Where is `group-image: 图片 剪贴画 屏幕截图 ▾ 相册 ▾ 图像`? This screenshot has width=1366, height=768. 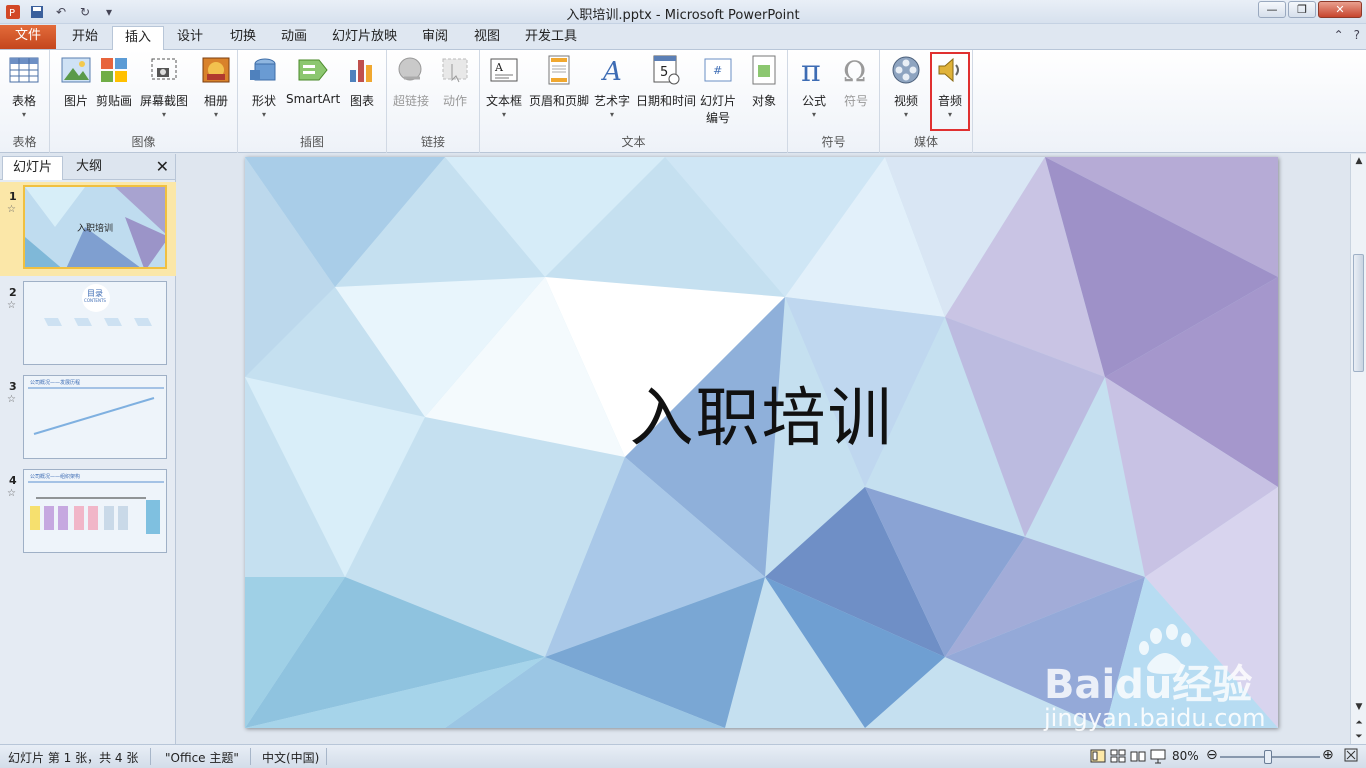 group-image: 图片 剪贴画 屏幕截图 ▾ 相册 ▾ 图像 is located at coordinates (144, 101).